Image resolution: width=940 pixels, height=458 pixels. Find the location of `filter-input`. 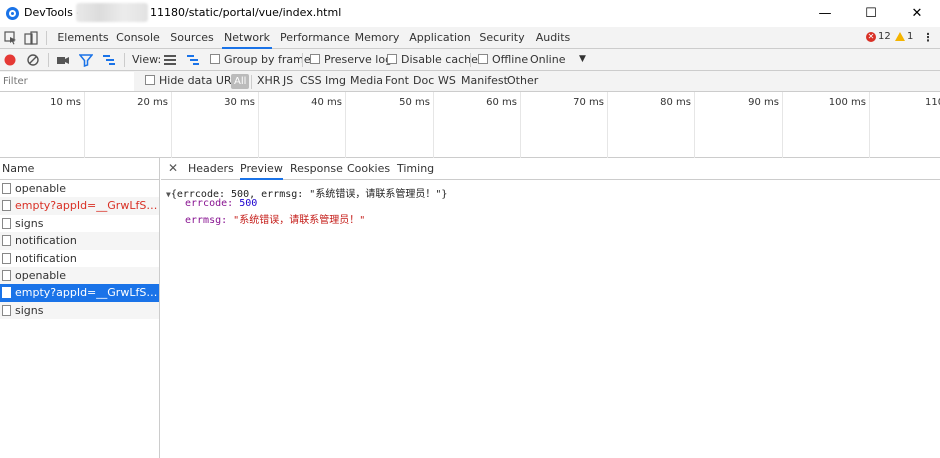

filter-input is located at coordinates (67, 81).